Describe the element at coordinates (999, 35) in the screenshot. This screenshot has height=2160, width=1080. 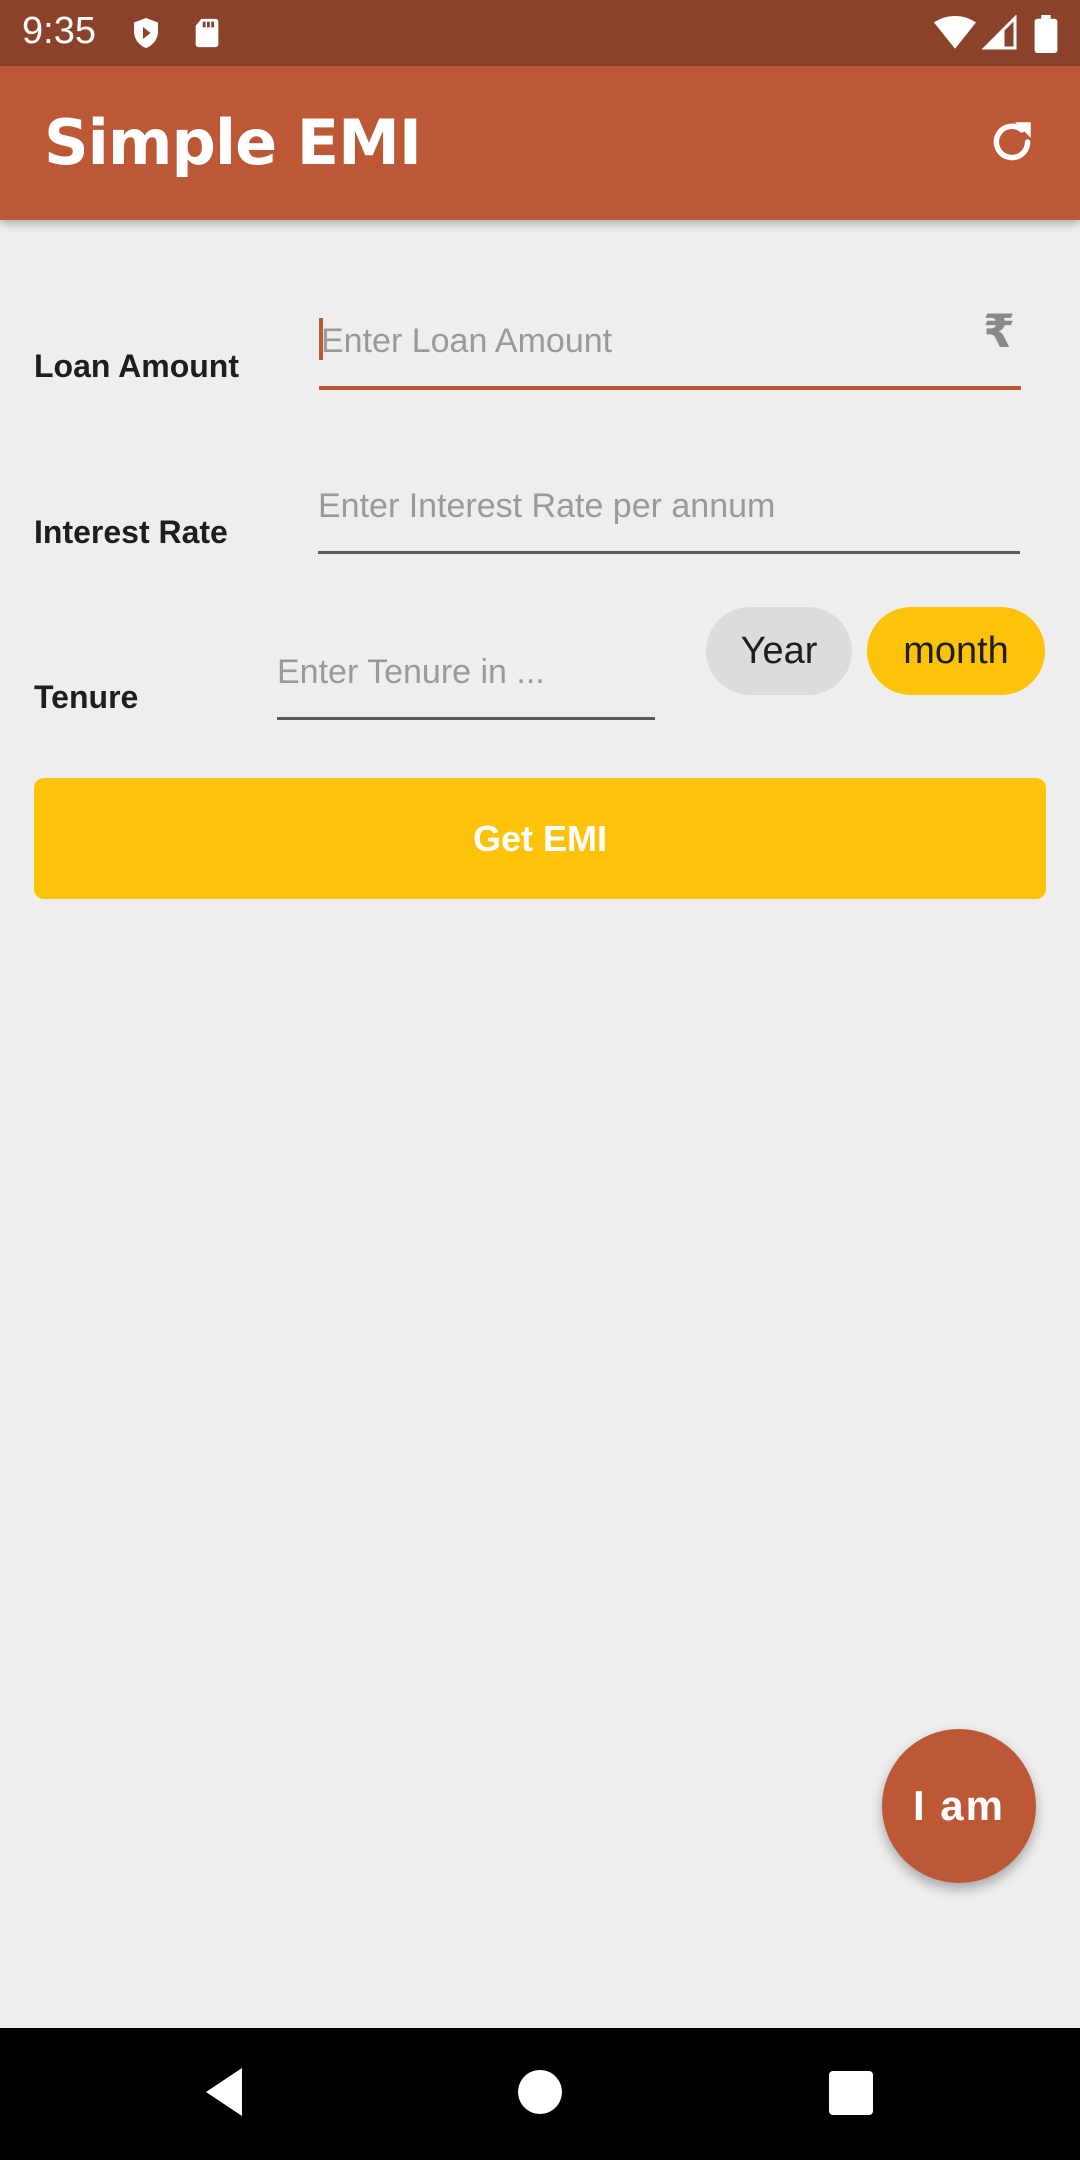
I see `signal-icon` at that location.